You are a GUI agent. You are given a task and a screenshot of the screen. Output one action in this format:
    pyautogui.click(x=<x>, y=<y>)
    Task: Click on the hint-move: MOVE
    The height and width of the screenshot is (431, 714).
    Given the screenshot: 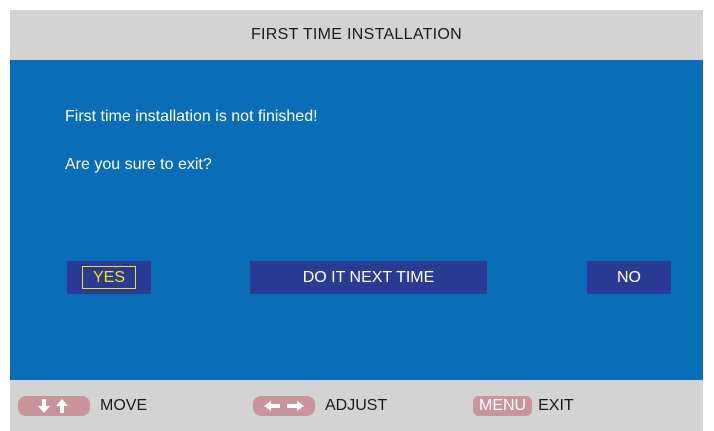 What is the action you would take?
    pyautogui.click(x=82, y=405)
    